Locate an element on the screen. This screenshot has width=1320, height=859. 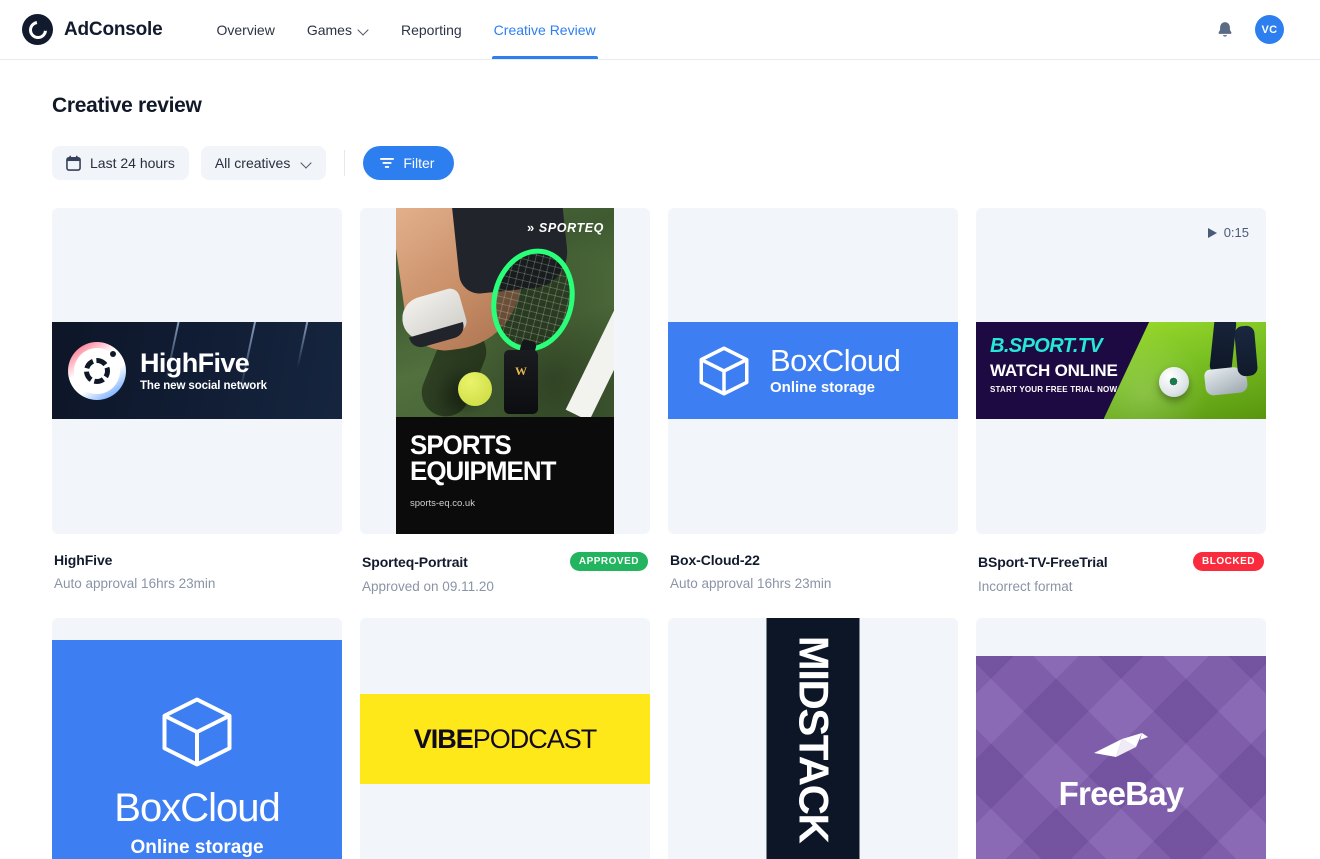
brand-name: AdConsole is located at coordinates (113, 29).